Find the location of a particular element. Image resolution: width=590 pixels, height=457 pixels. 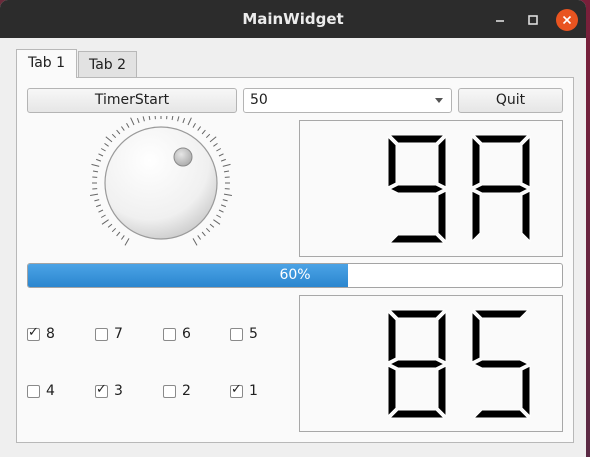

tab-2: Tab 2 is located at coordinates (107, 64).